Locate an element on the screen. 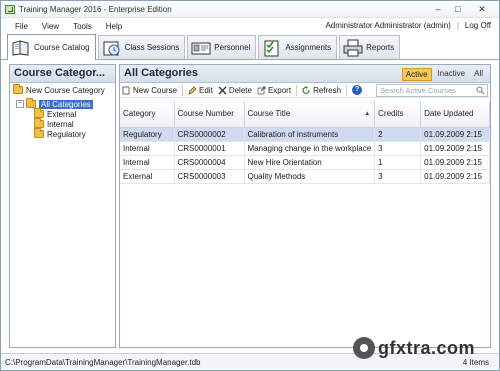  tree-label: Regulatory is located at coordinates (66, 134).